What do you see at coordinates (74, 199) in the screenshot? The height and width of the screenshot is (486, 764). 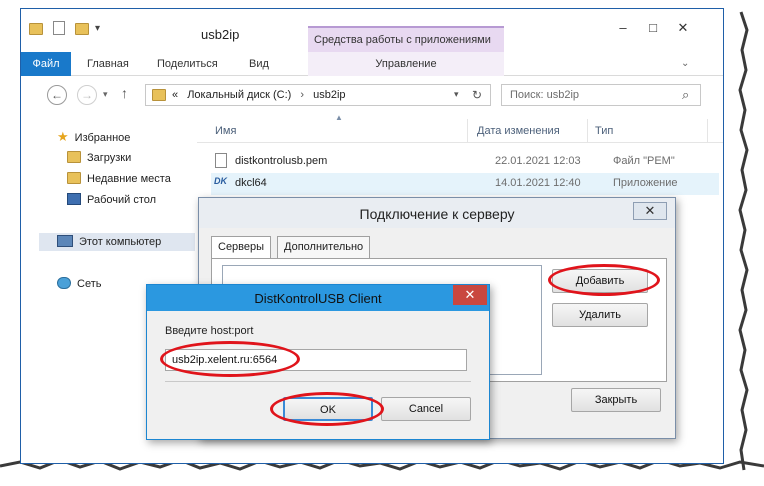 I see `desktop-icon` at bounding box center [74, 199].